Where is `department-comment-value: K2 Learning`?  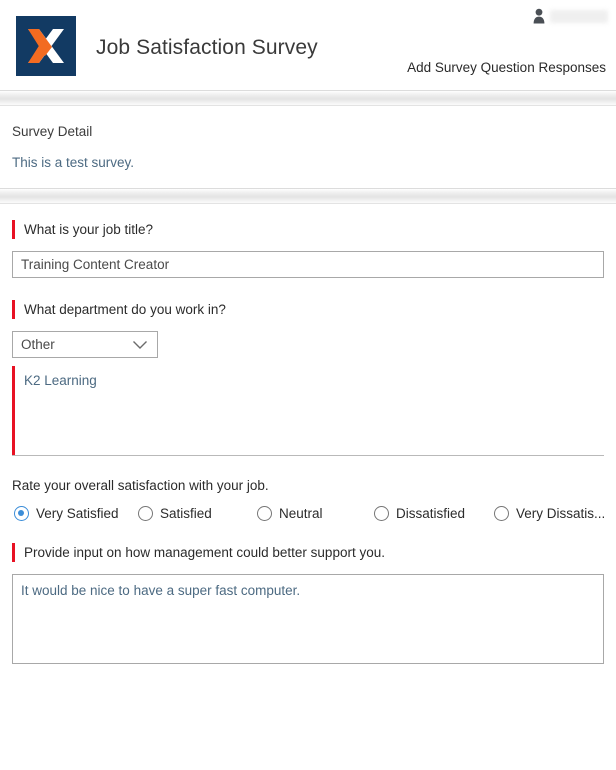
department-comment-value: K2 Learning is located at coordinates (60, 380).